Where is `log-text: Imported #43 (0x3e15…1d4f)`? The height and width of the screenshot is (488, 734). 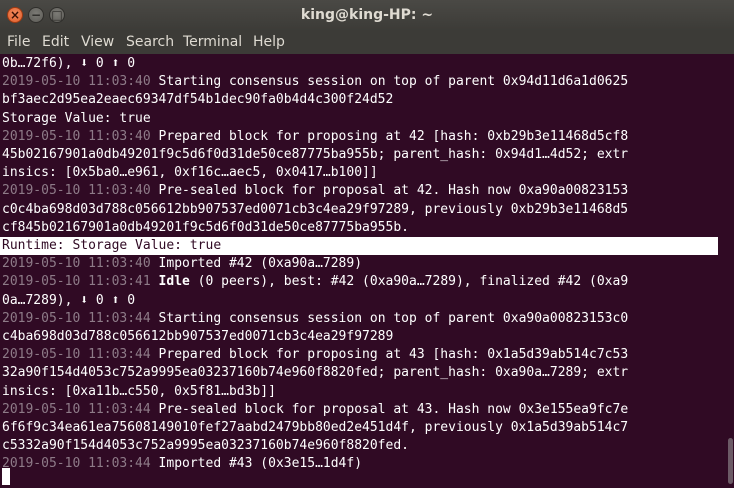 log-text: Imported #43 (0x3e15…1d4f) is located at coordinates (256, 463).